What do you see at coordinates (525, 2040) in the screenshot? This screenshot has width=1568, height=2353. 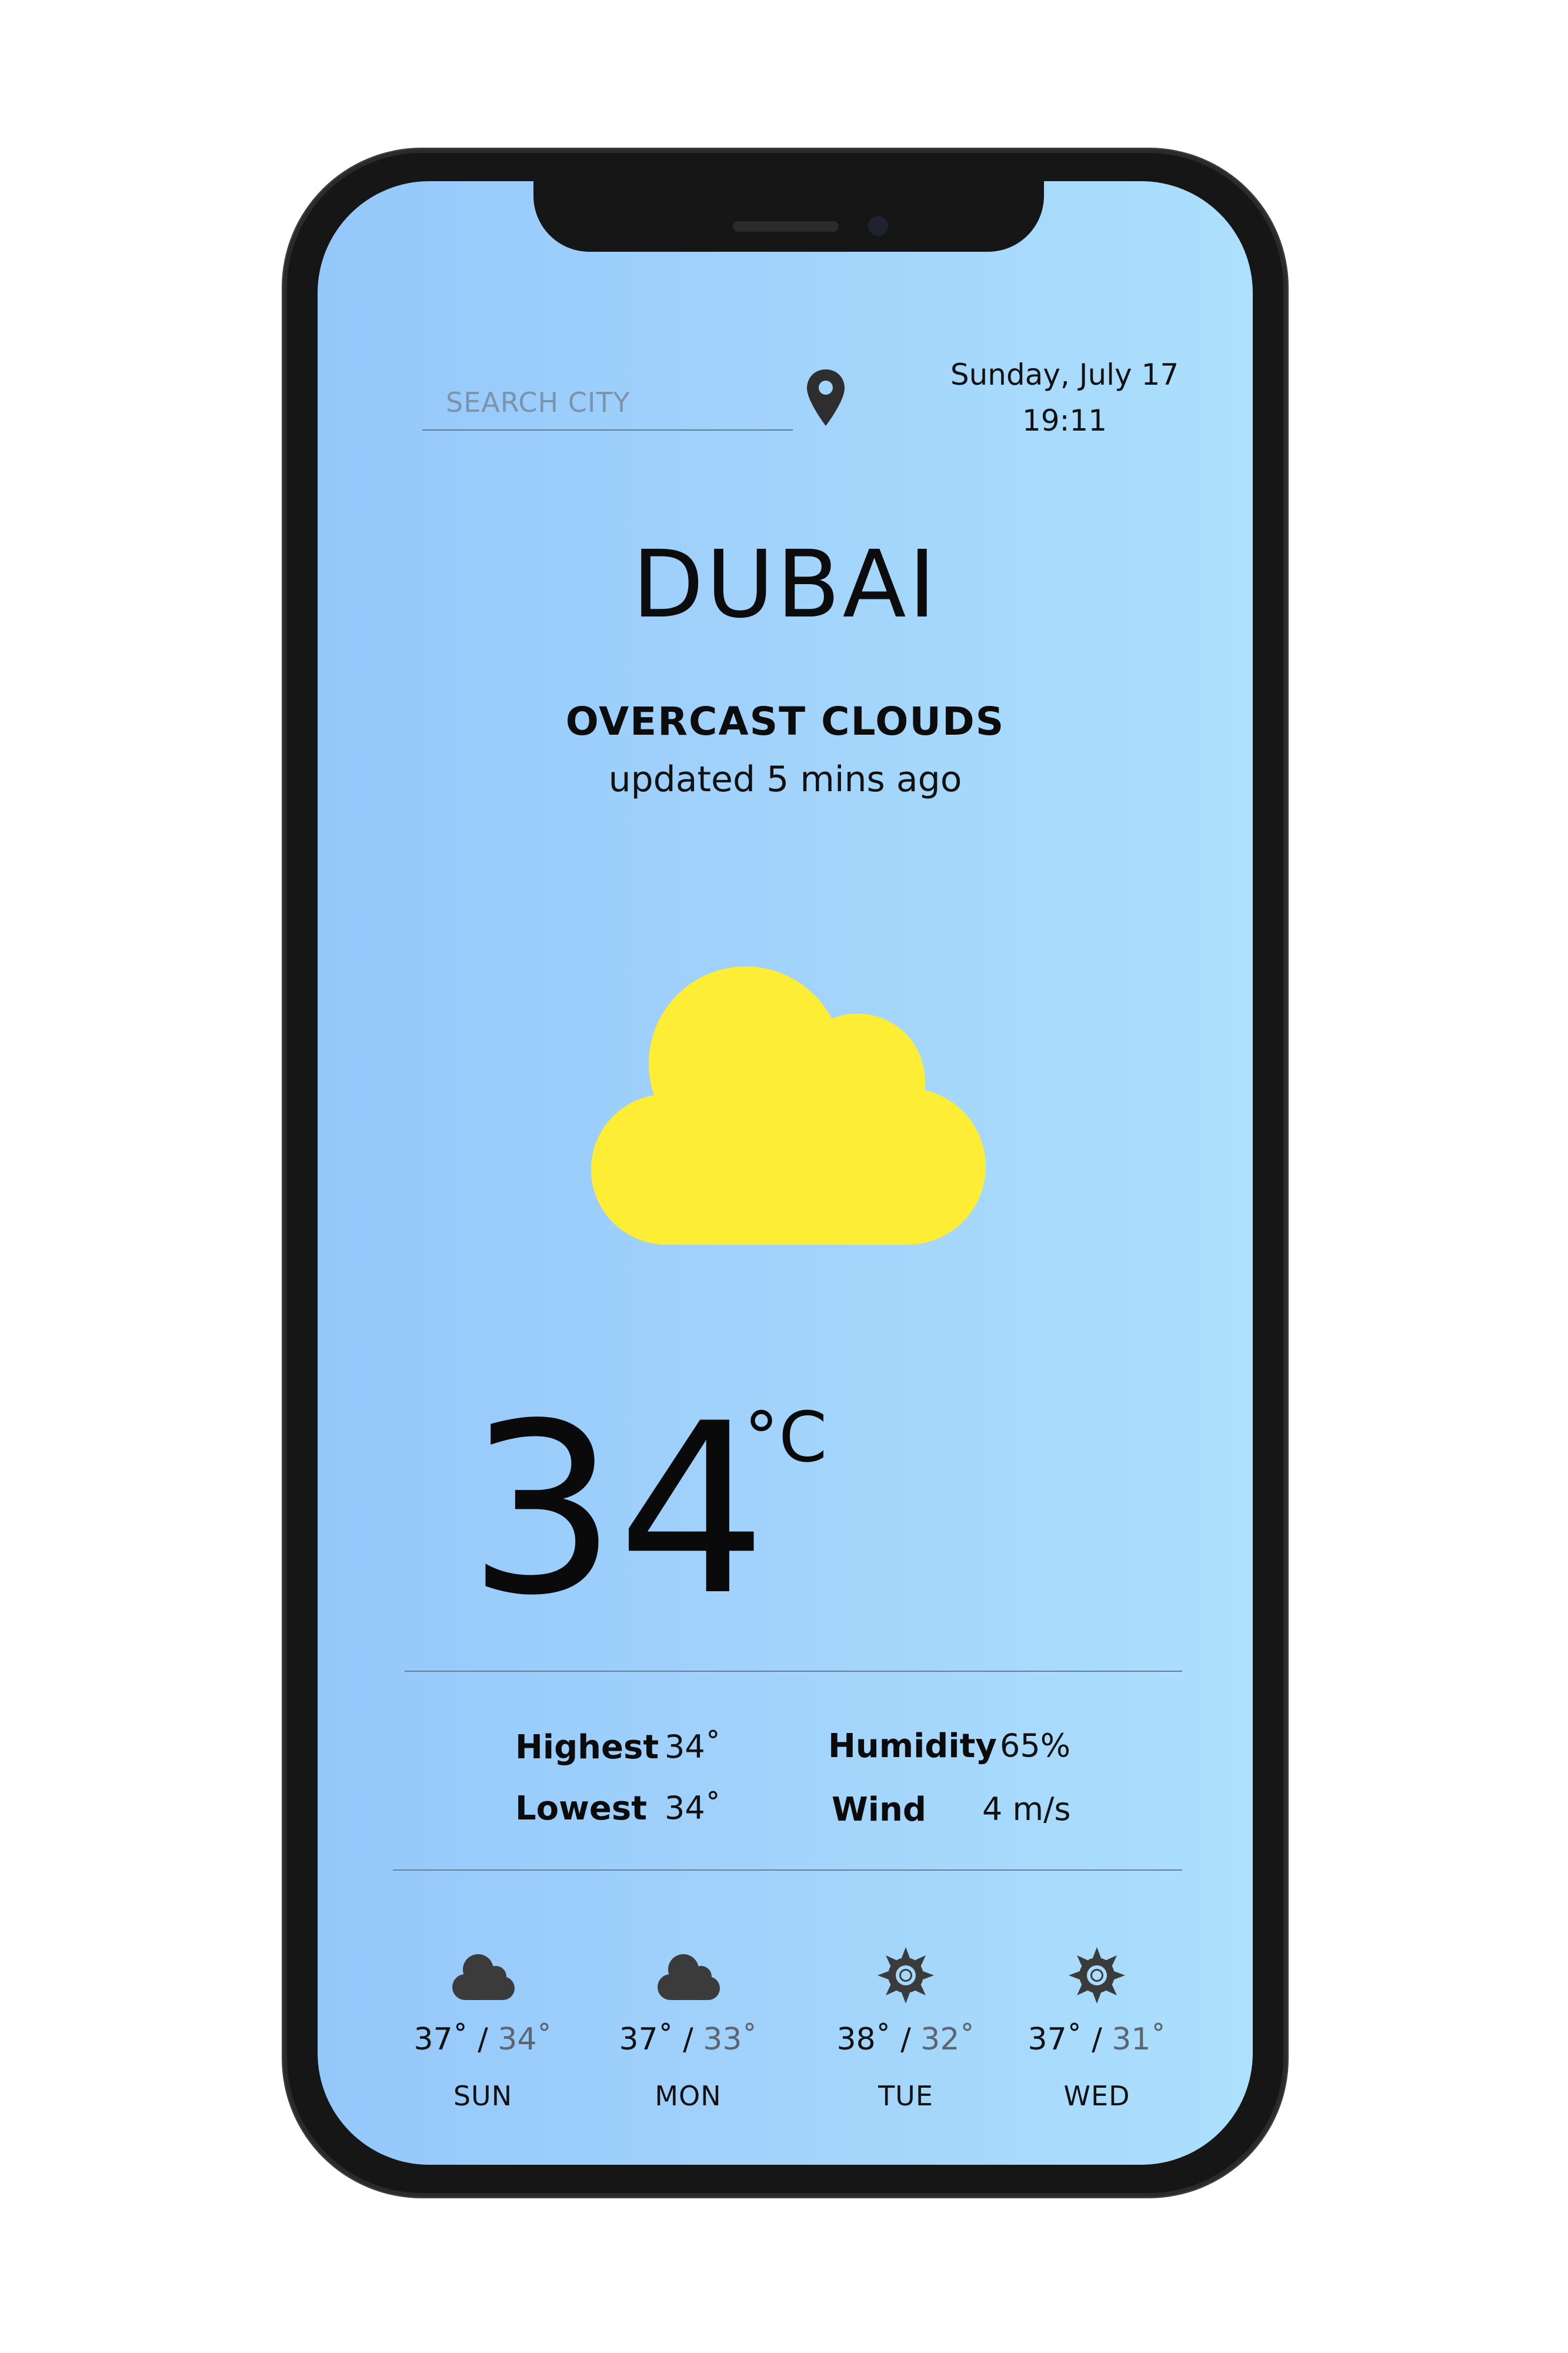 I see `forecast-low: 34˚` at bounding box center [525, 2040].